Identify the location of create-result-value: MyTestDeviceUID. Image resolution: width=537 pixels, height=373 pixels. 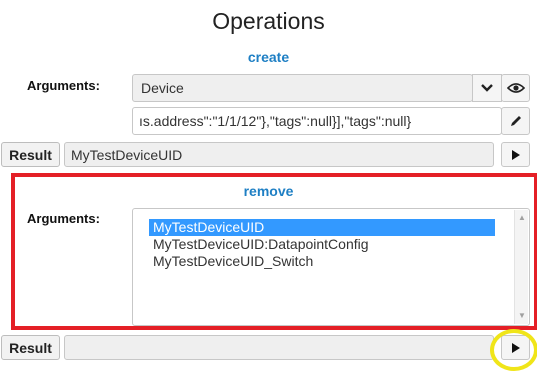
(127, 155).